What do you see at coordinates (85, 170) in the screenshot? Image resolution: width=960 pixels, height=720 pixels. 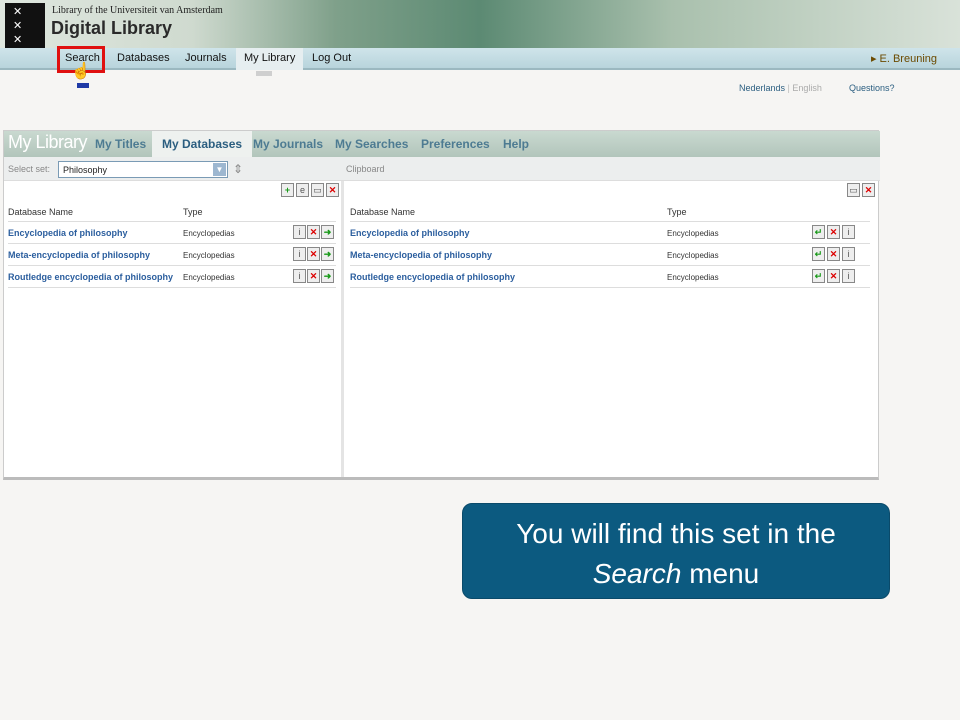 I see `set-select-value: Philosophy` at bounding box center [85, 170].